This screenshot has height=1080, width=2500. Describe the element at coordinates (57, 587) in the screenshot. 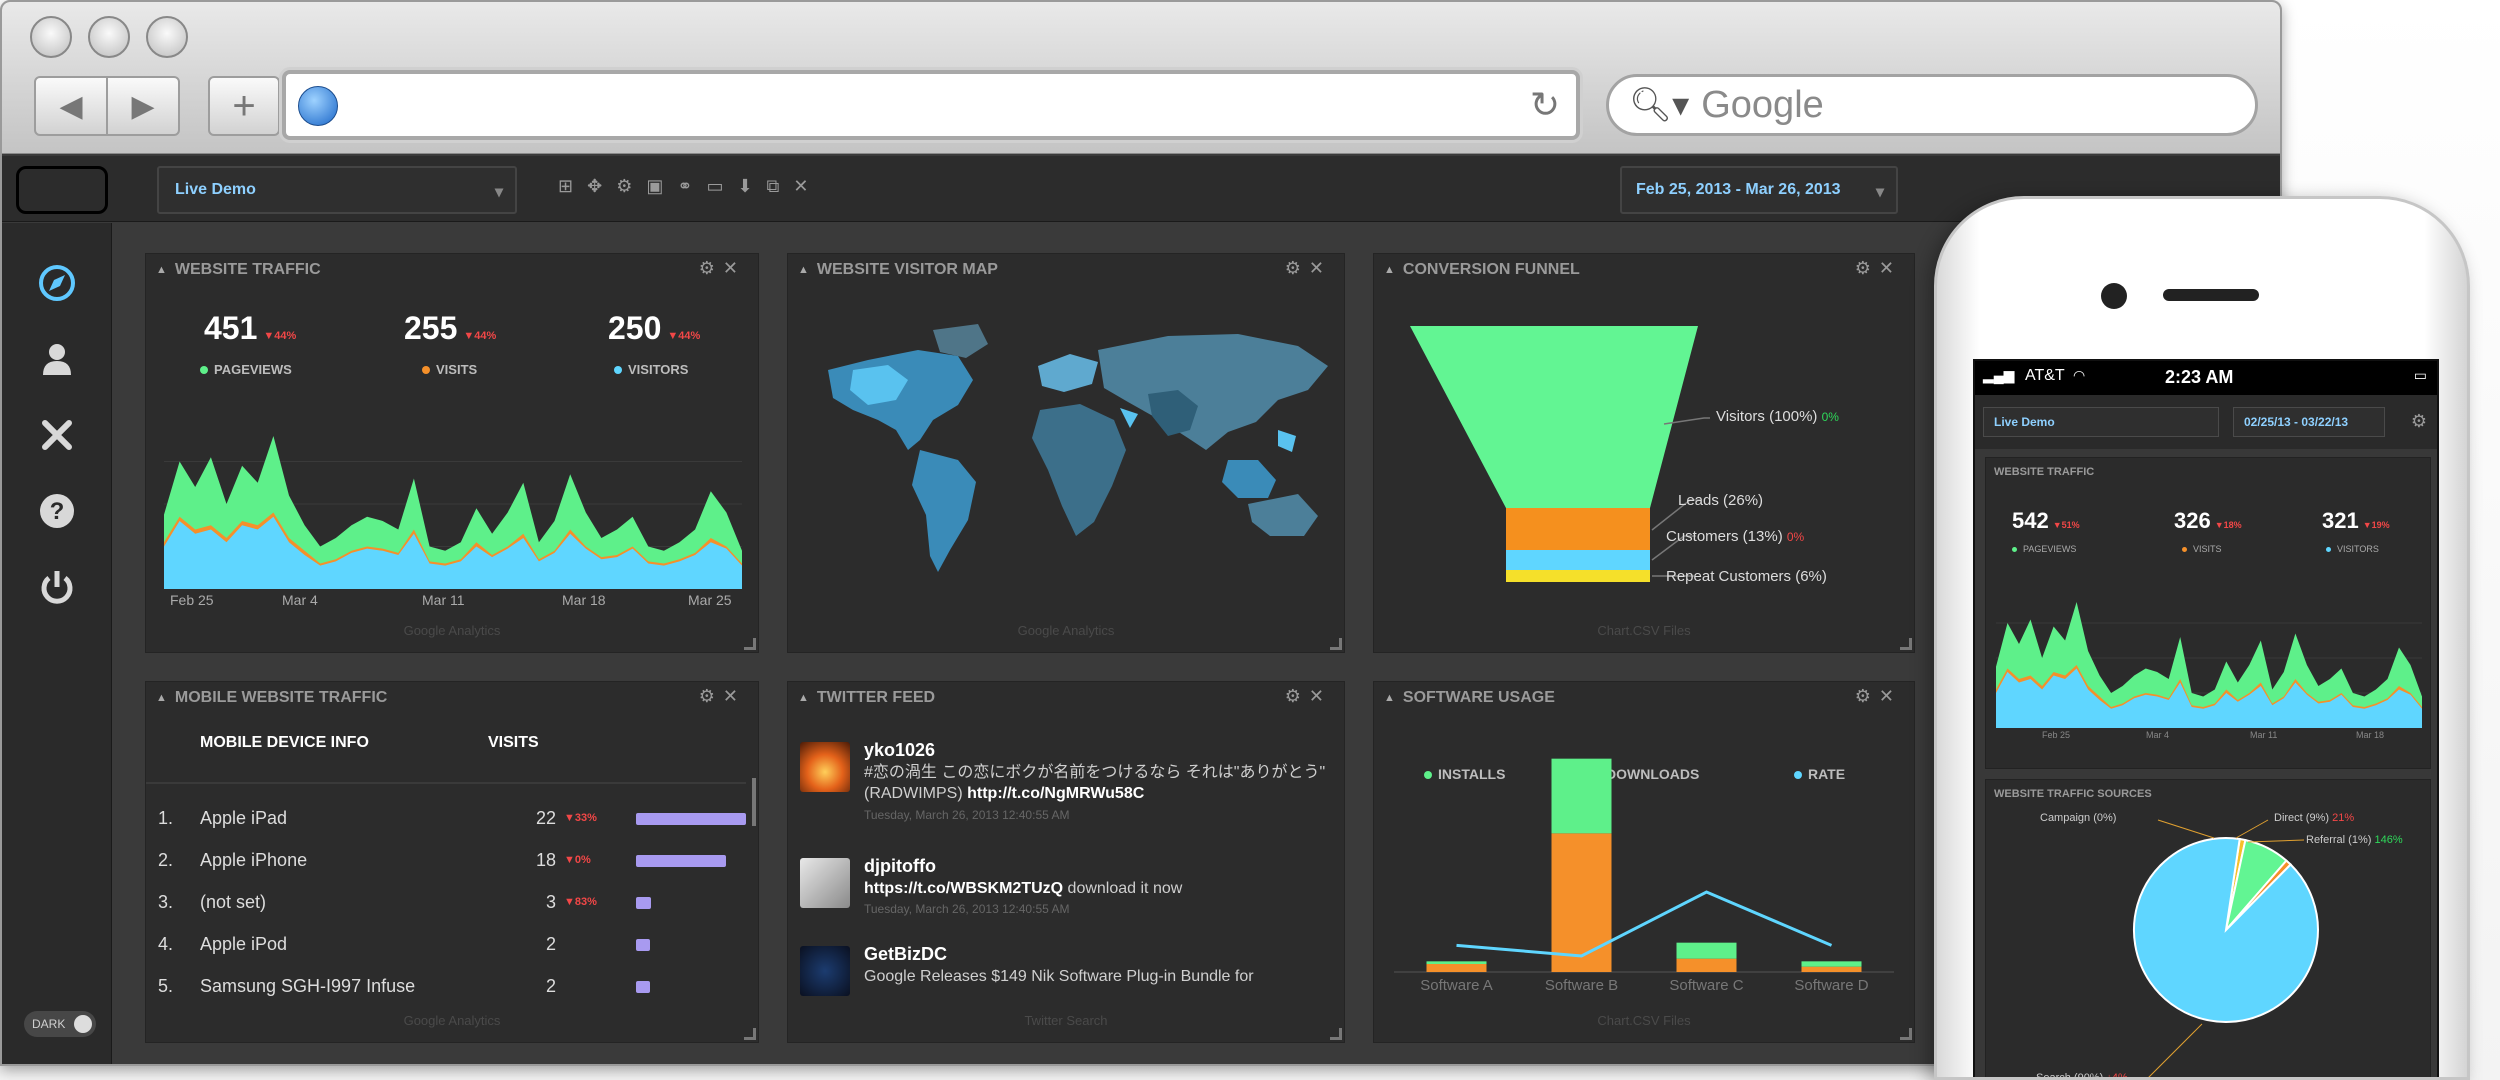

I see `power-icon` at that location.